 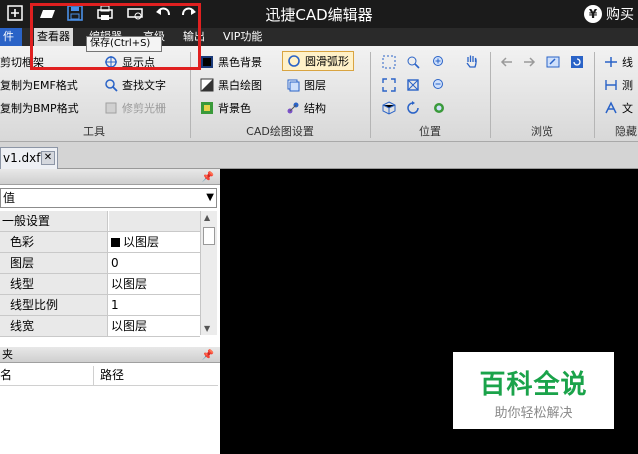 What do you see at coordinates (627, 85) in the screenshot?
I see `hide-measure-label: 测` at bounding box center [627, 85].